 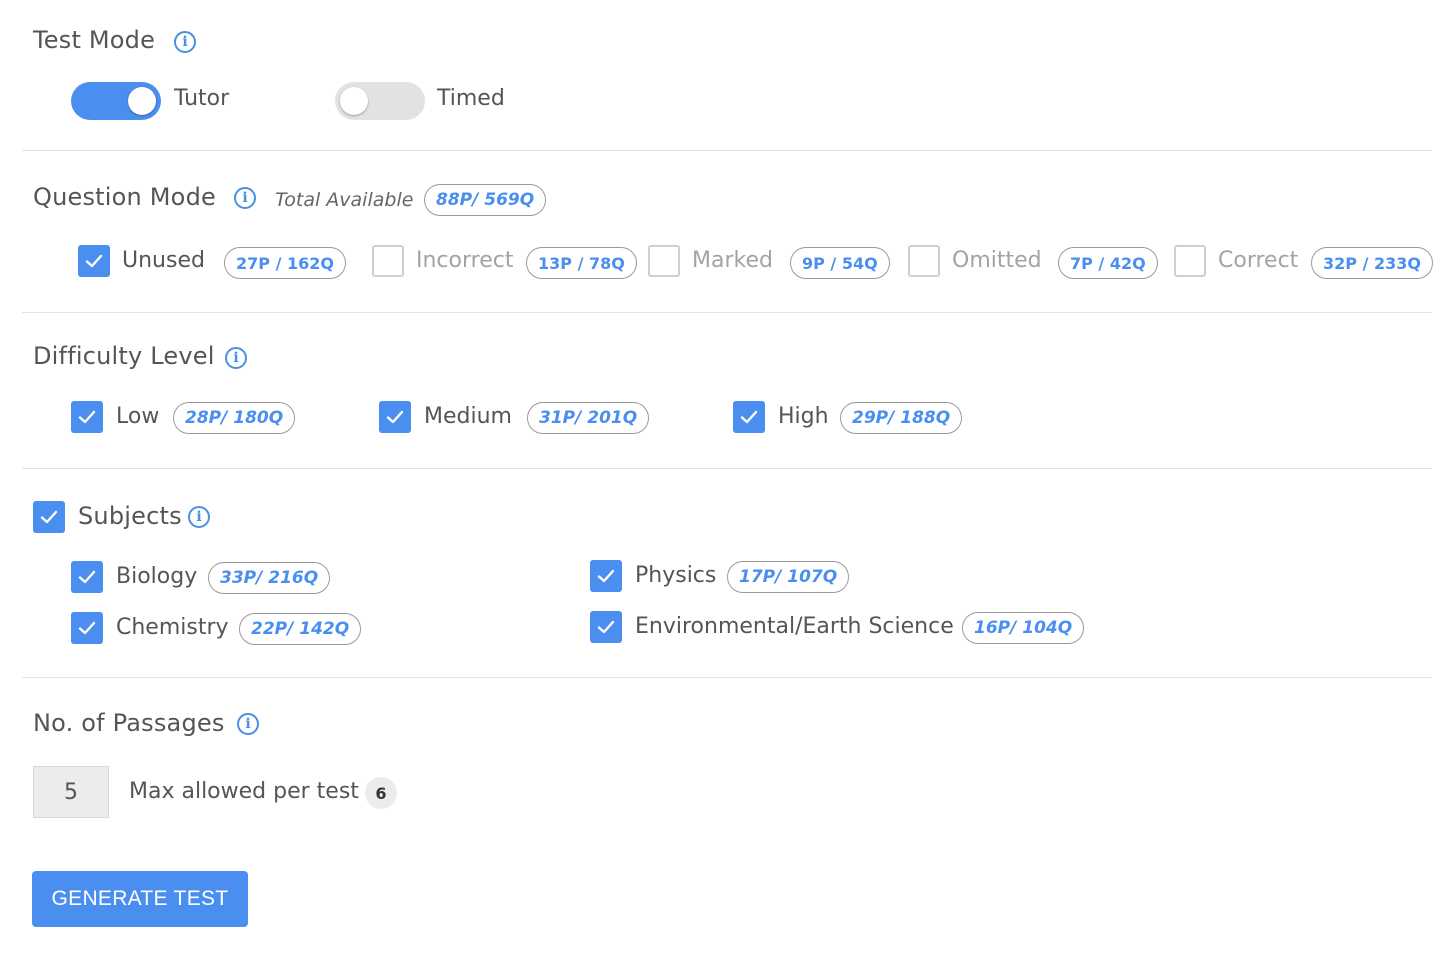 What do you see at coordinates (676, 575) in the screenshot?
I see `physics-label: Physics` at bounding box center [676, 575].